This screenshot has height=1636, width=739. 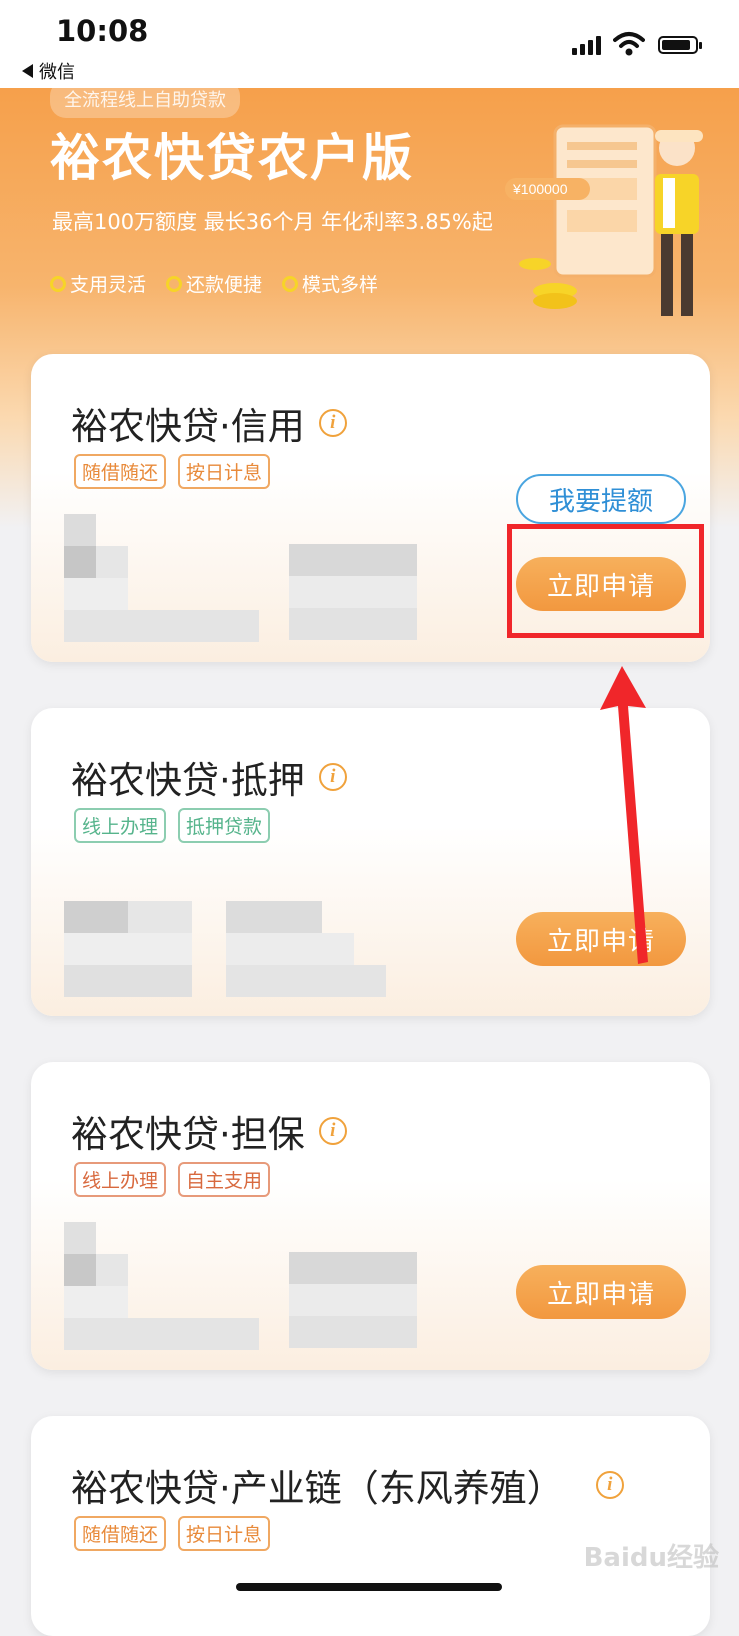 I want to click on wifi-icon, so click(x=629, y=44).